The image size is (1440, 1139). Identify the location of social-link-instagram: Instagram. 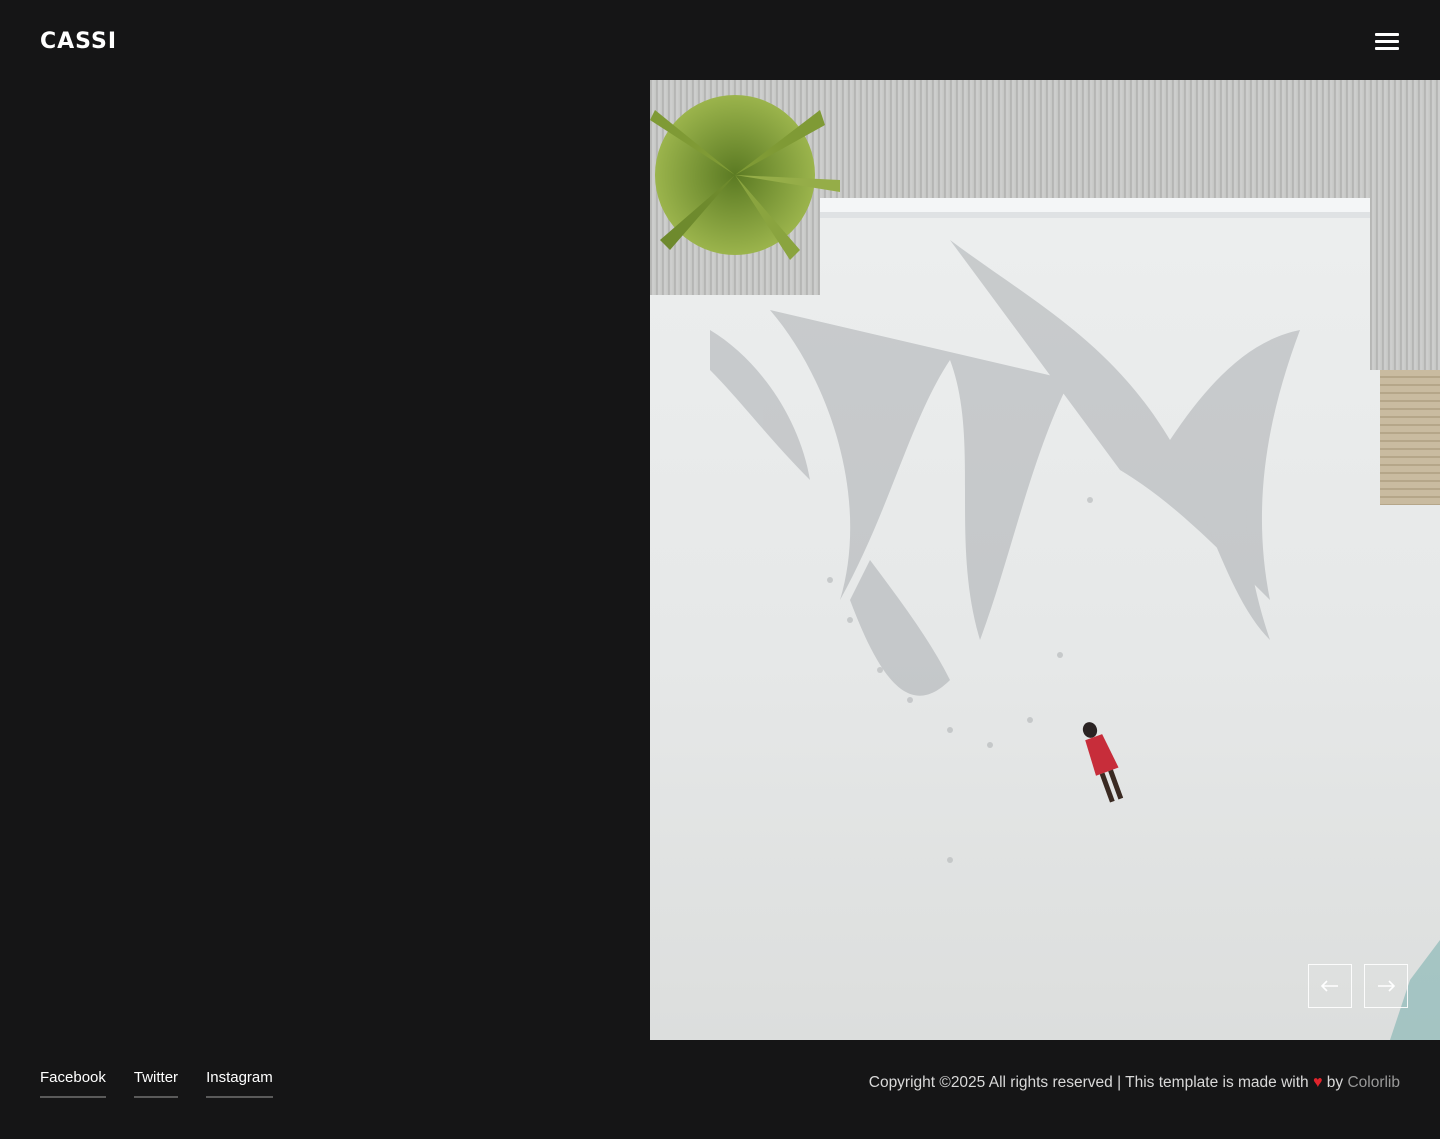
(239, 1082).